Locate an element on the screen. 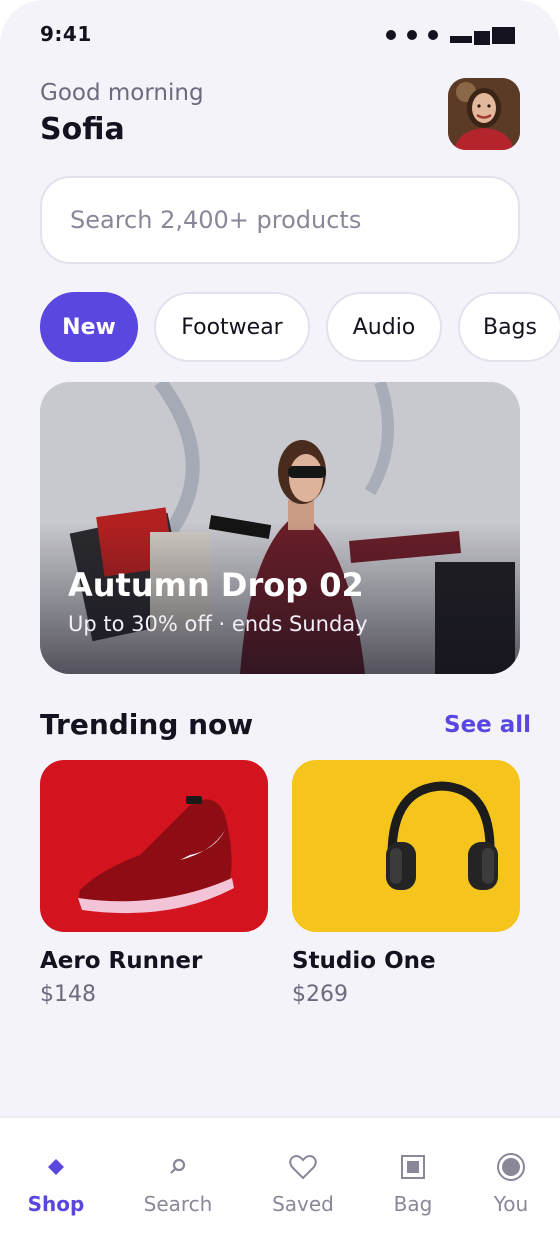 This screenshot has height=1240, width=560. section-title: Trending now is located at coordinates (147, 724).